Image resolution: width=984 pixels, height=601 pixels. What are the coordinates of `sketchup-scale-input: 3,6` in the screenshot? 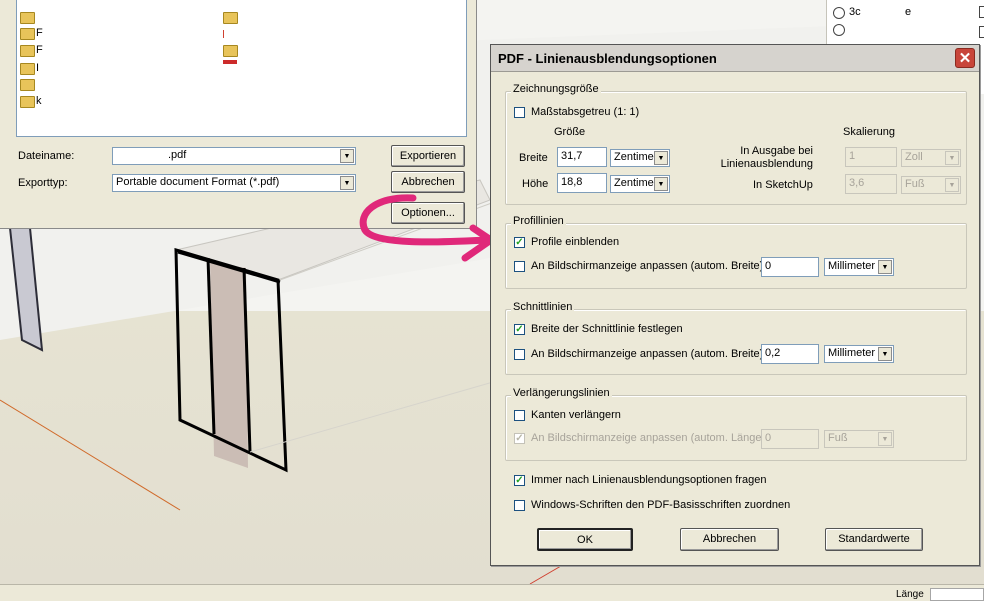 It's located at (871, 184).